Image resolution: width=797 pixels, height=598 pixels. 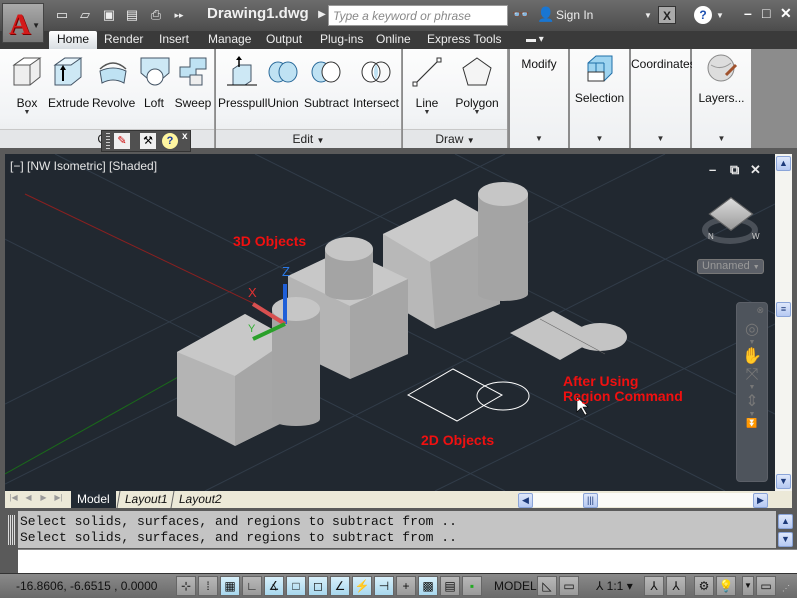 What do you see at coordinates (85, 15) in the screenshot?
I see `open-icon: ▱` at bounding box center [85, 15].